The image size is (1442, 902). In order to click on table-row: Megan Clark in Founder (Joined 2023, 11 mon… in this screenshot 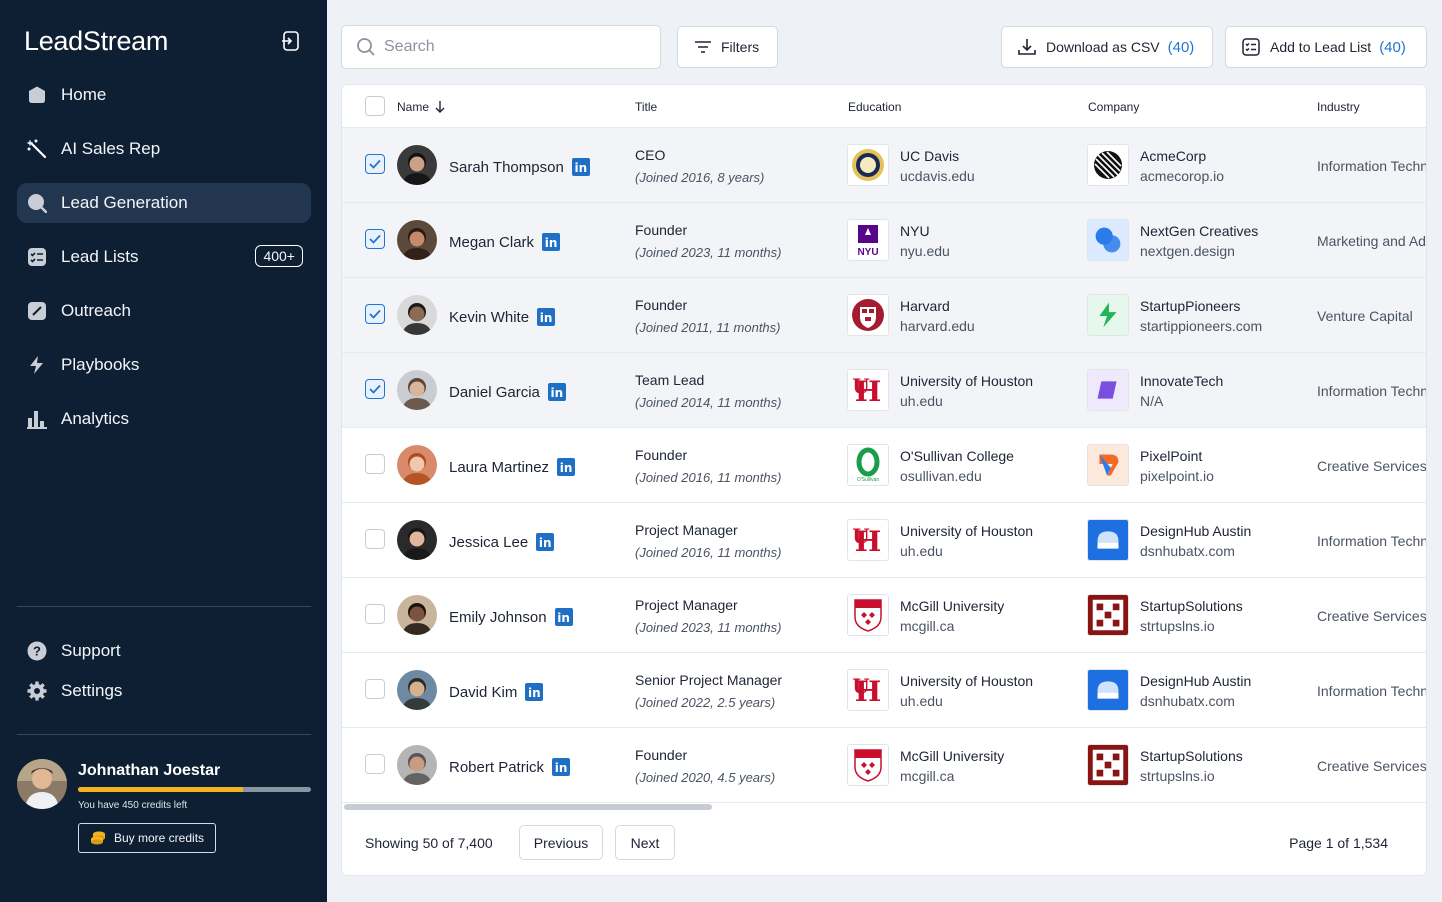, I will do `click(884, 240)`.